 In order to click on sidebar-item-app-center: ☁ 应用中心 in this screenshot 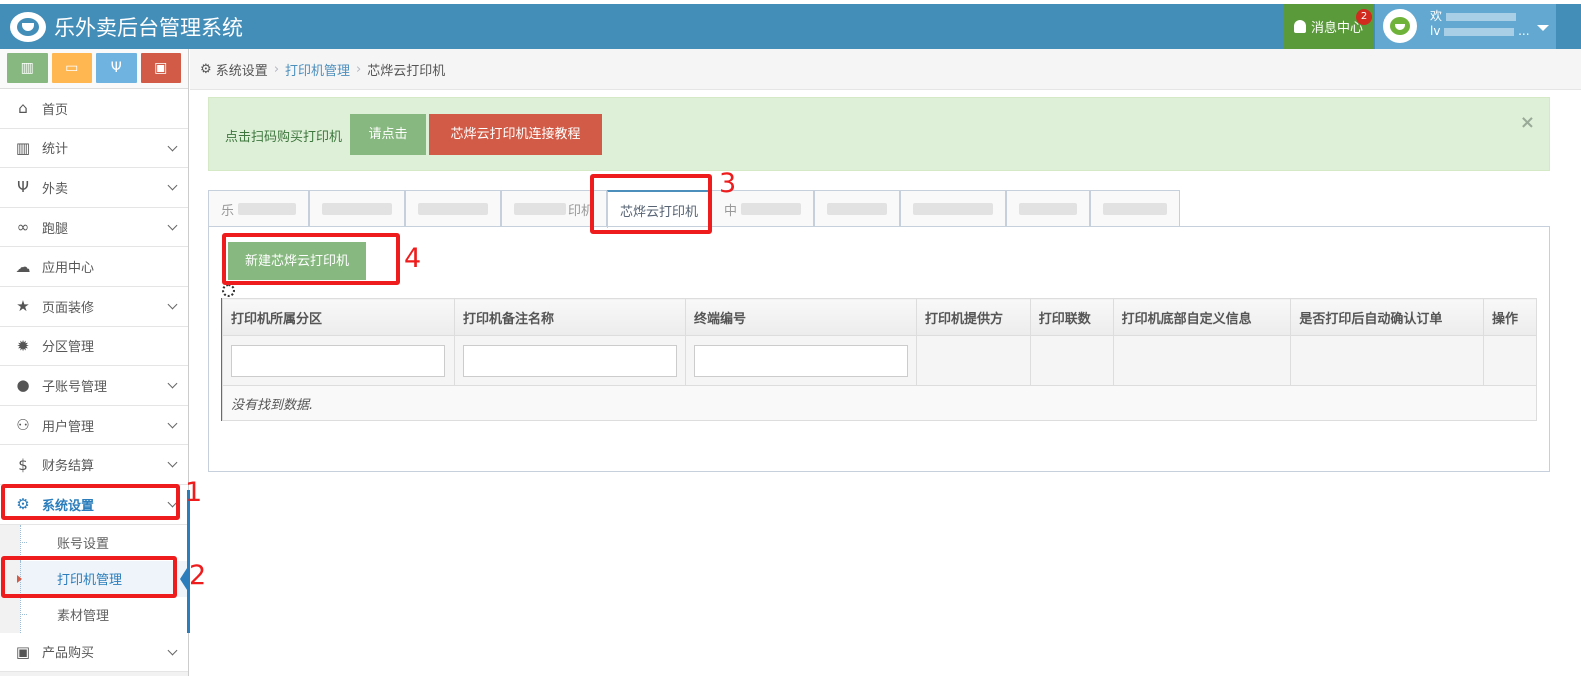, I will do `click(94, 267)`.